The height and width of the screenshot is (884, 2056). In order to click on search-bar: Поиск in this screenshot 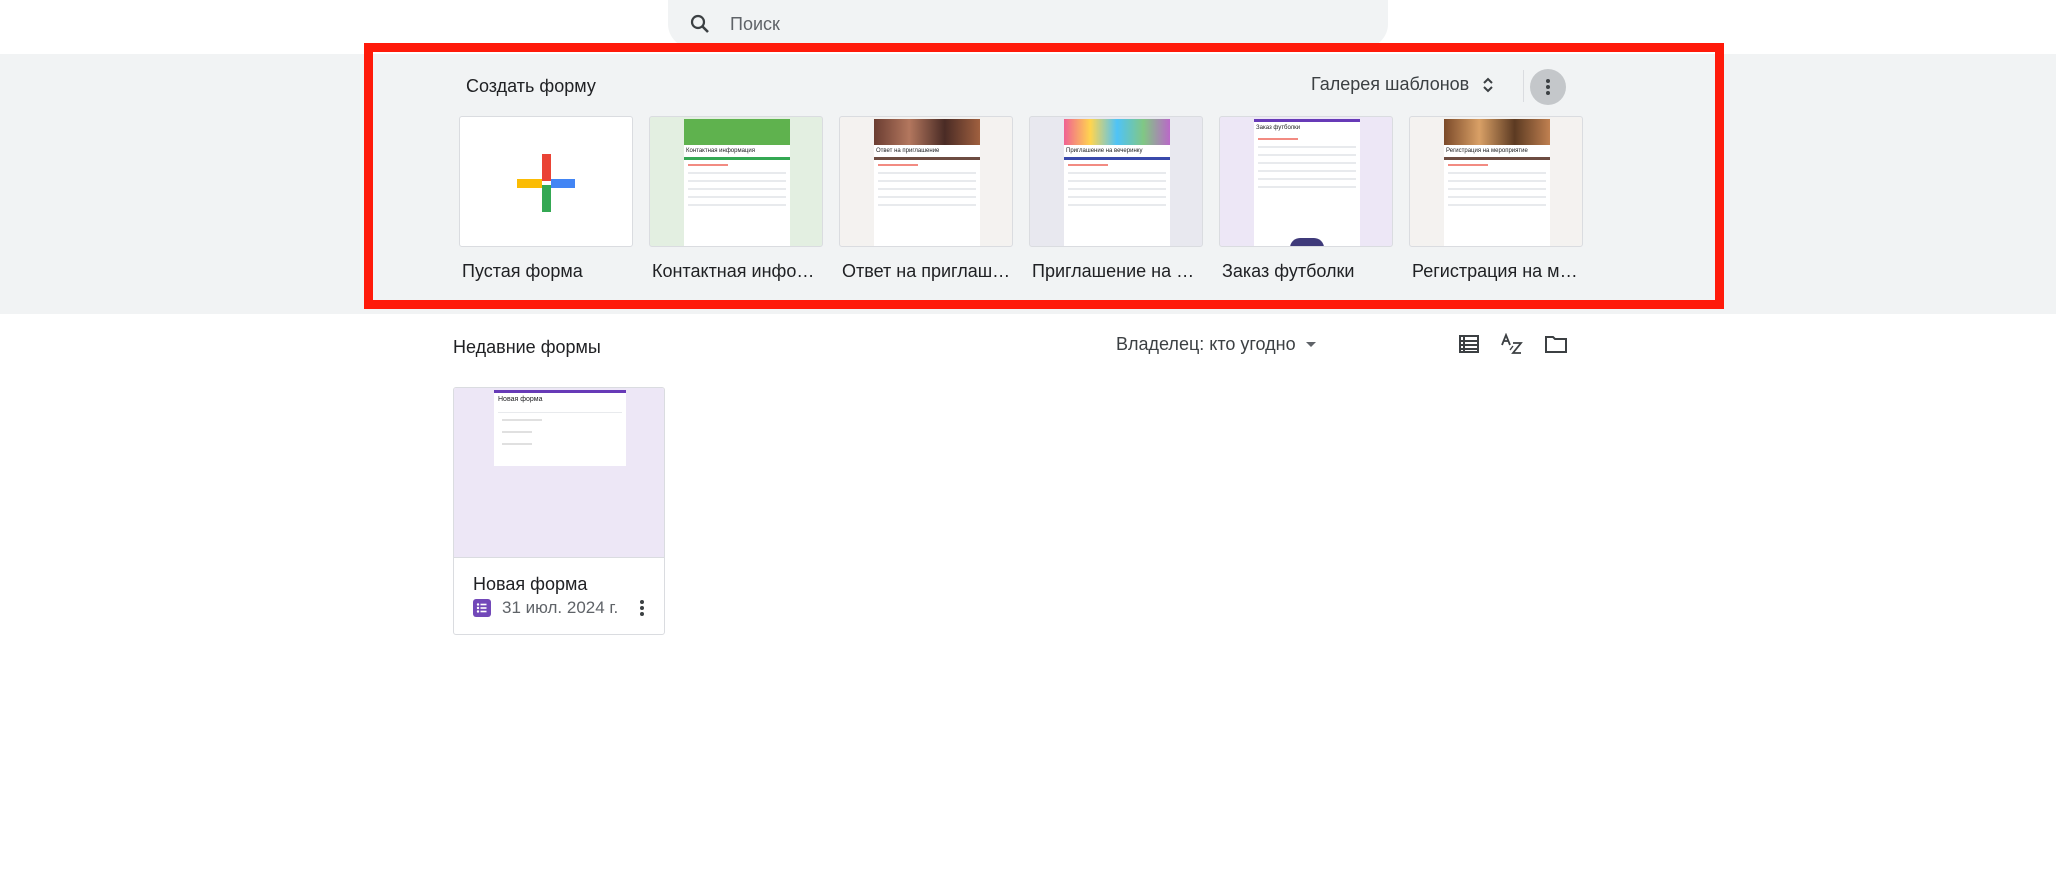, I will do `click(1028, 24)`.